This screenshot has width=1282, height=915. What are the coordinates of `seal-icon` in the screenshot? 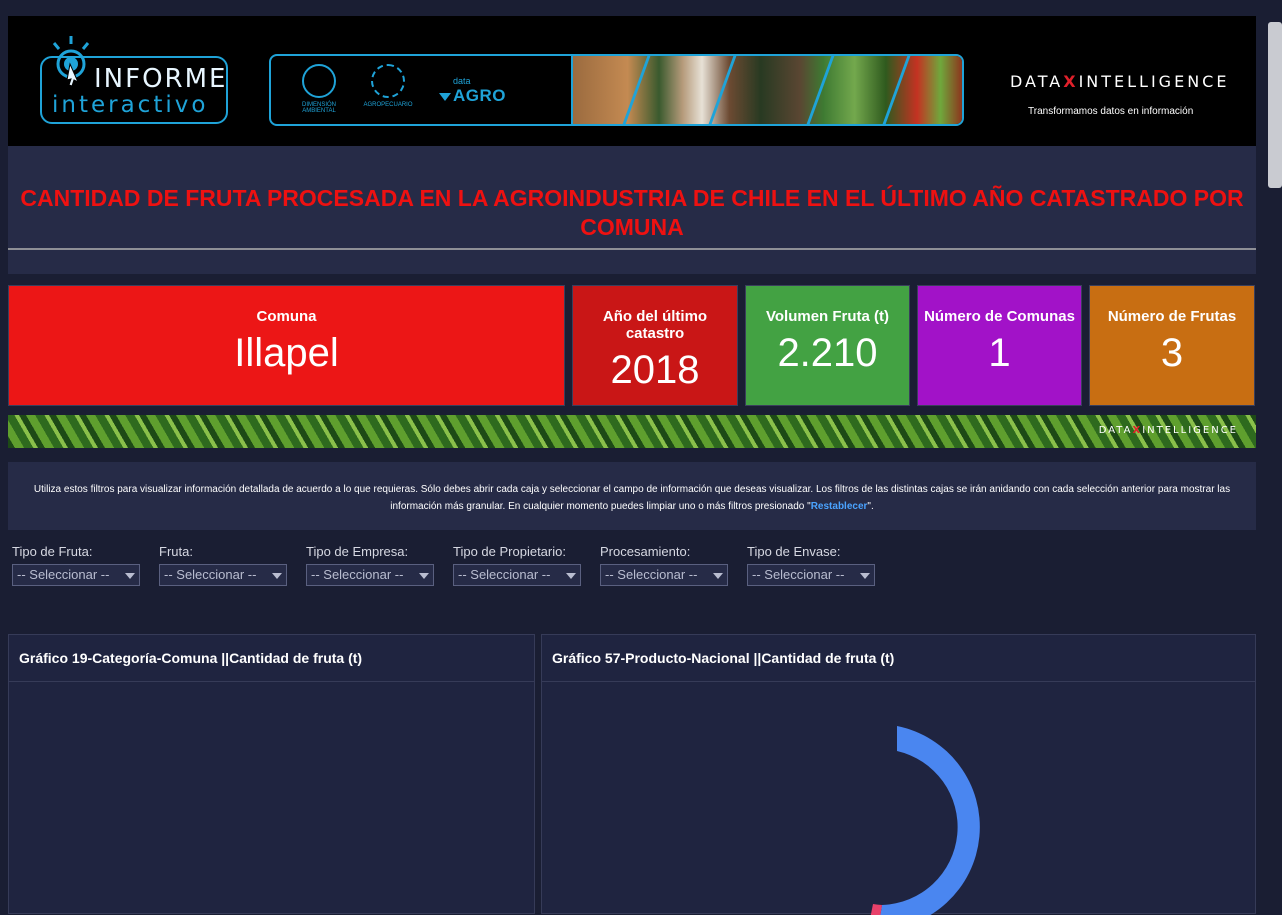 It's located at (319, 81).